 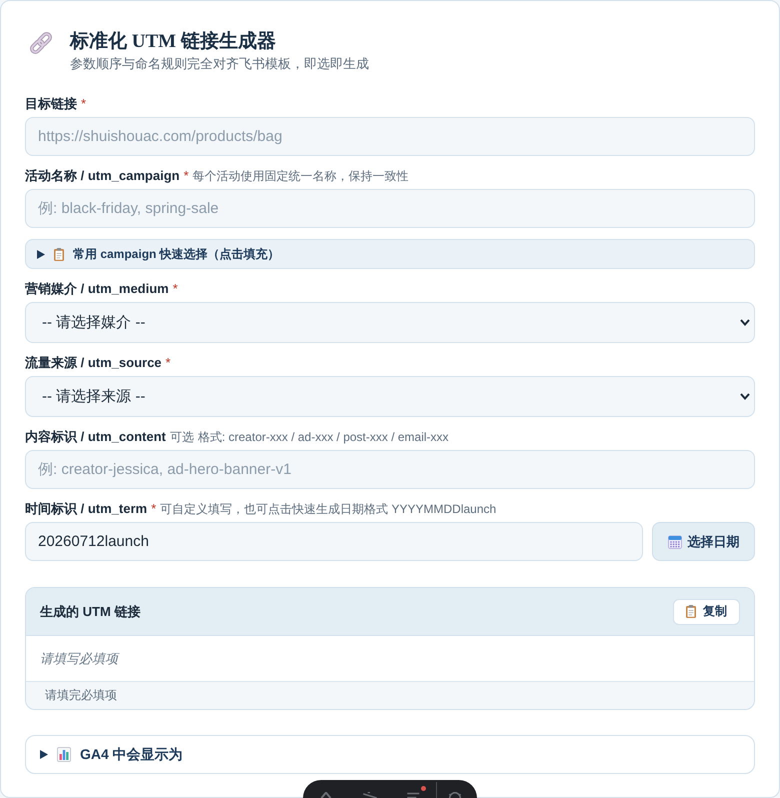 What do you see at coordinates (86, 509) in the screenshot?
I see `field-label: 时间标识 / utm_term` at bounding box center [86, 509].